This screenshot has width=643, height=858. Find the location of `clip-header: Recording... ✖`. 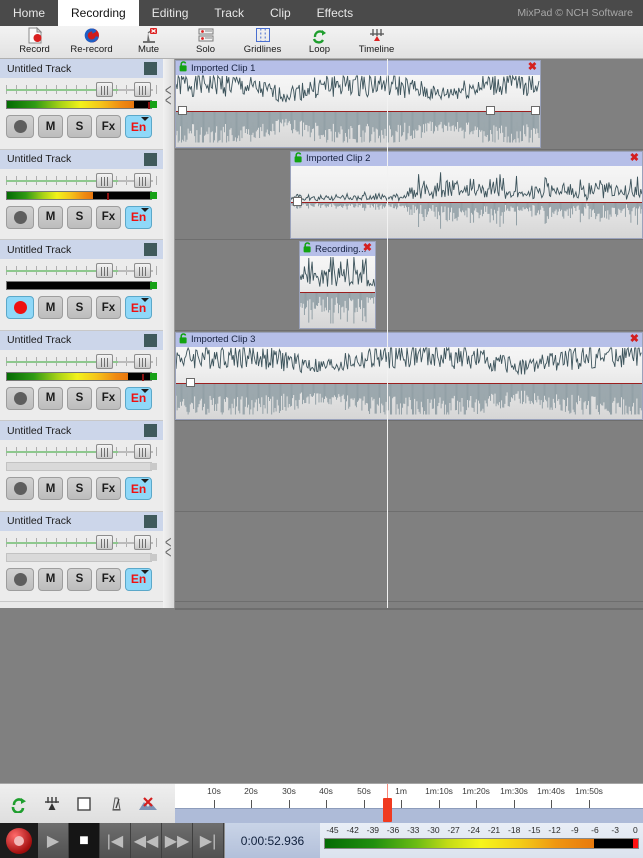

clip-header: Recording... ✖ is located at coordinates (337, 249).